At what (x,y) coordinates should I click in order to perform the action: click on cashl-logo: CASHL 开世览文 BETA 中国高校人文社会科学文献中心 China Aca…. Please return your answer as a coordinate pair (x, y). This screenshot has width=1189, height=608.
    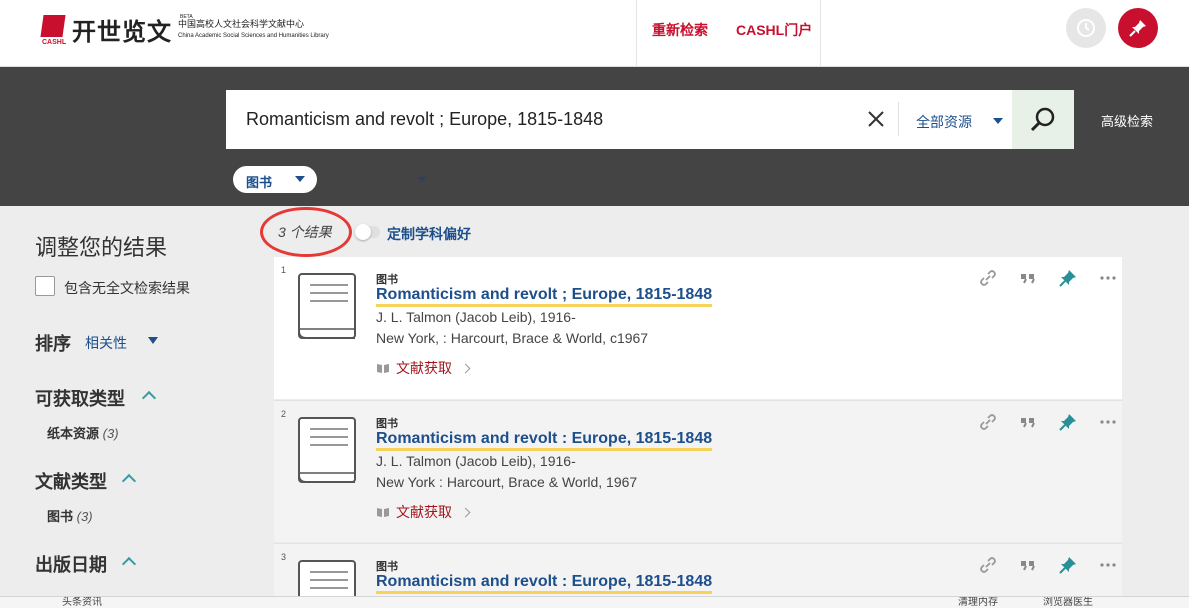
    Looking at the image, I should click on (184, 29).